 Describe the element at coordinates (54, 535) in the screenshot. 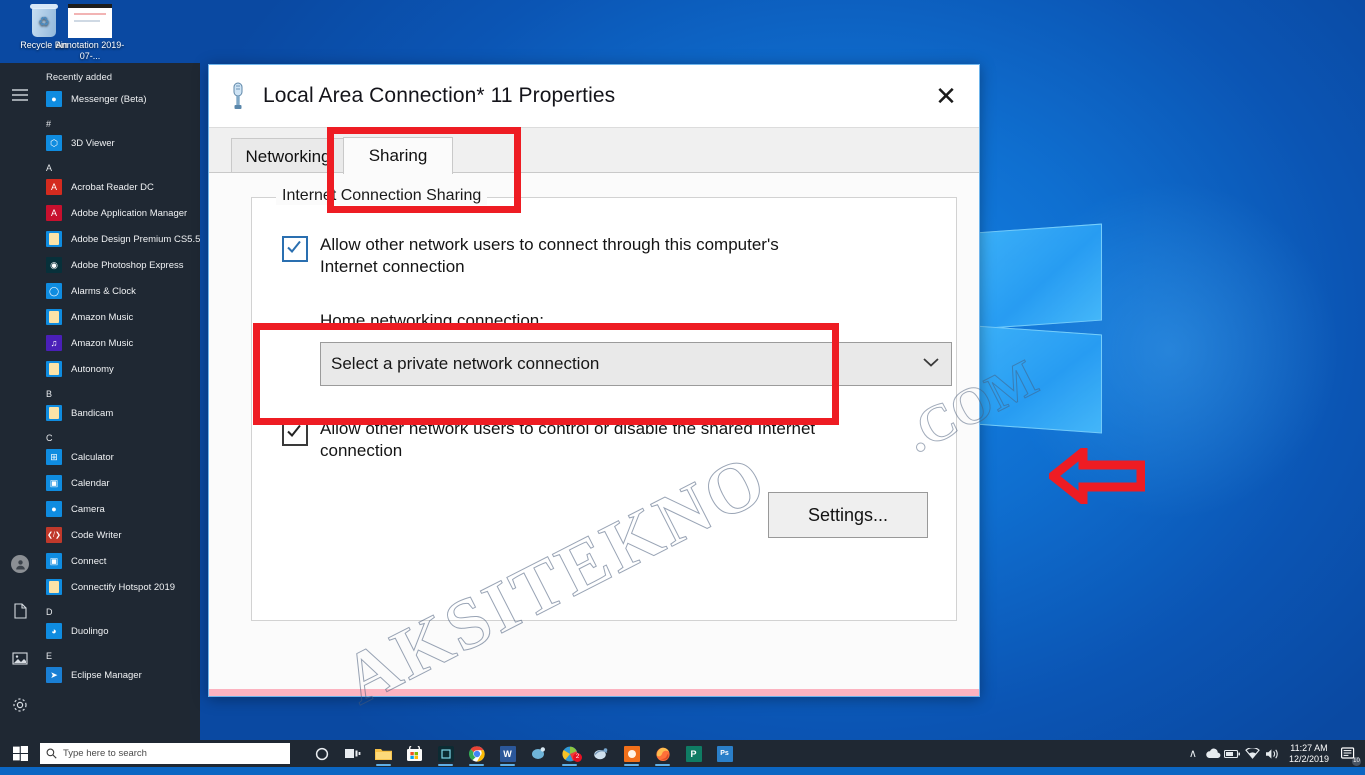

I see `code-writer-icon: ❮/❯` at that location.